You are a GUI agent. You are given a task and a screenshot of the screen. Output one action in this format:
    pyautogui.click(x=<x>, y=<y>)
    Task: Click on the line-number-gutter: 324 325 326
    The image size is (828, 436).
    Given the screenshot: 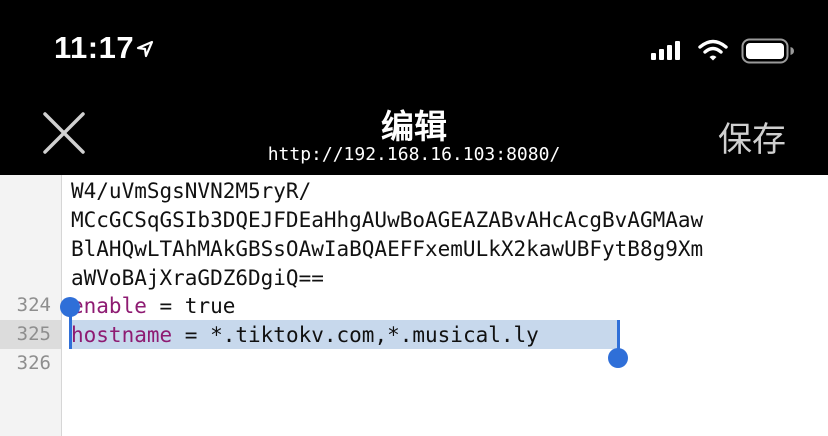 What is the action you would take?
    pyautogui.click(x=31, y=305)
    